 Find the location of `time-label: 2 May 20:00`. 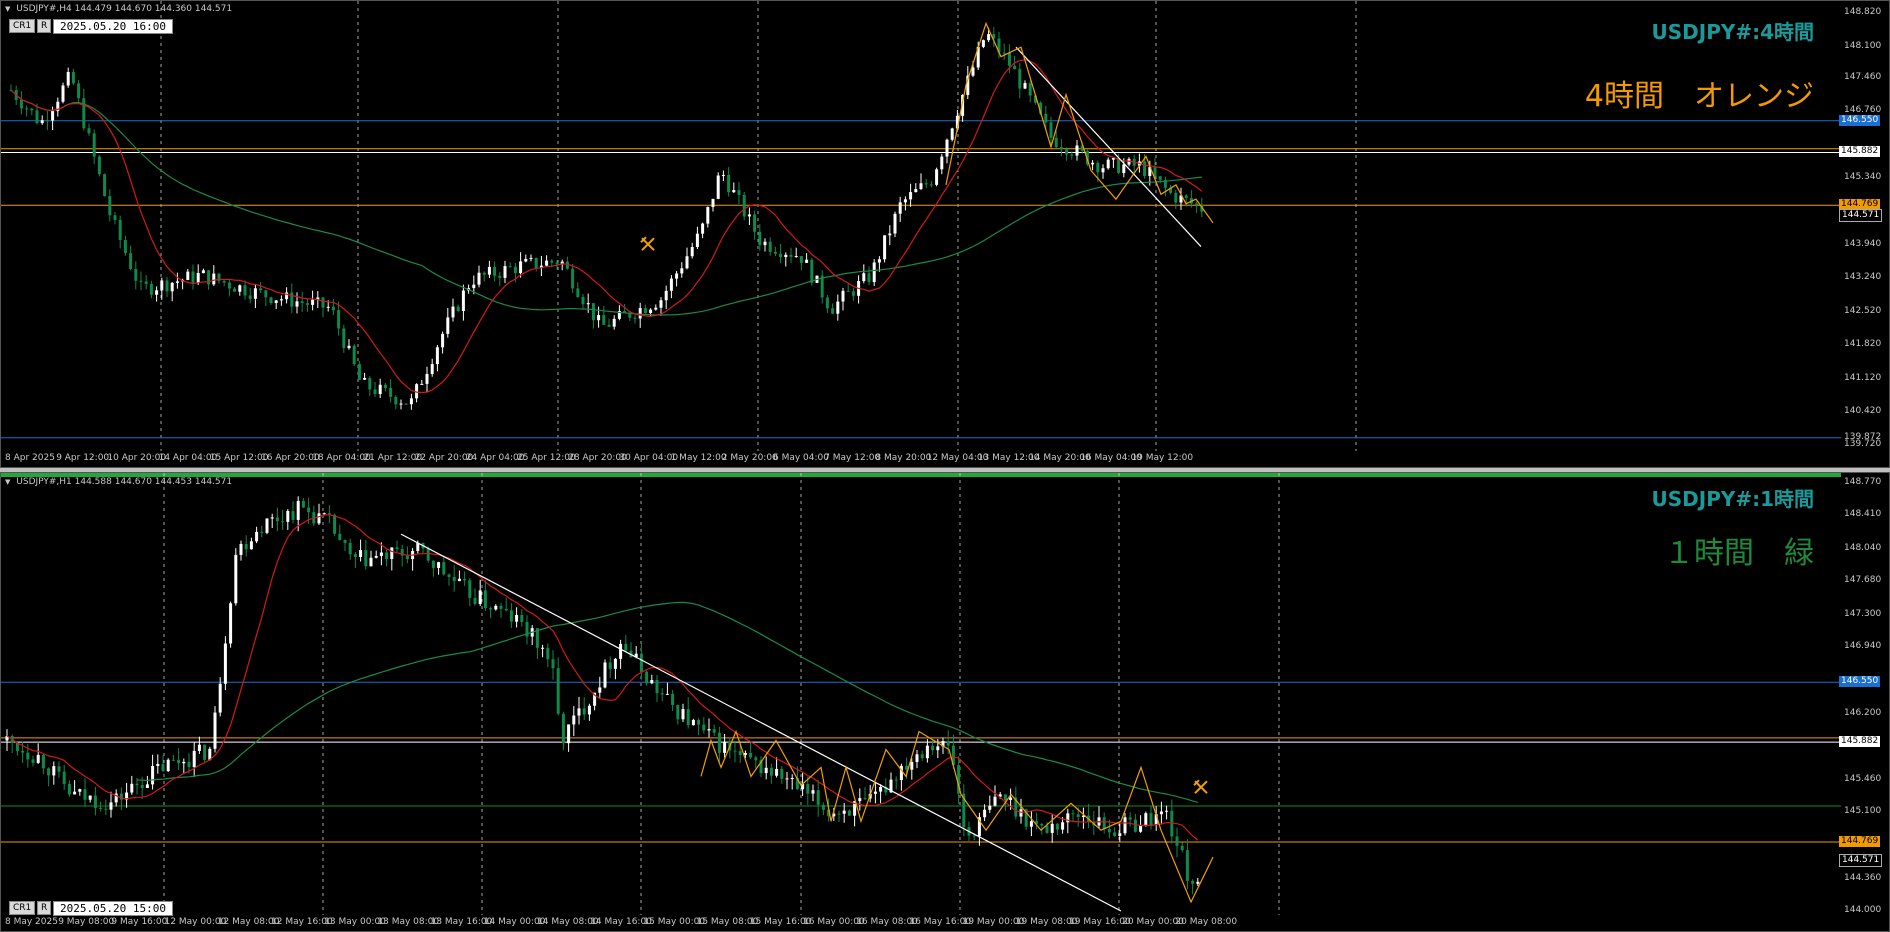

time-label: 2 May 20:00 is located at coordinates (749, 458).